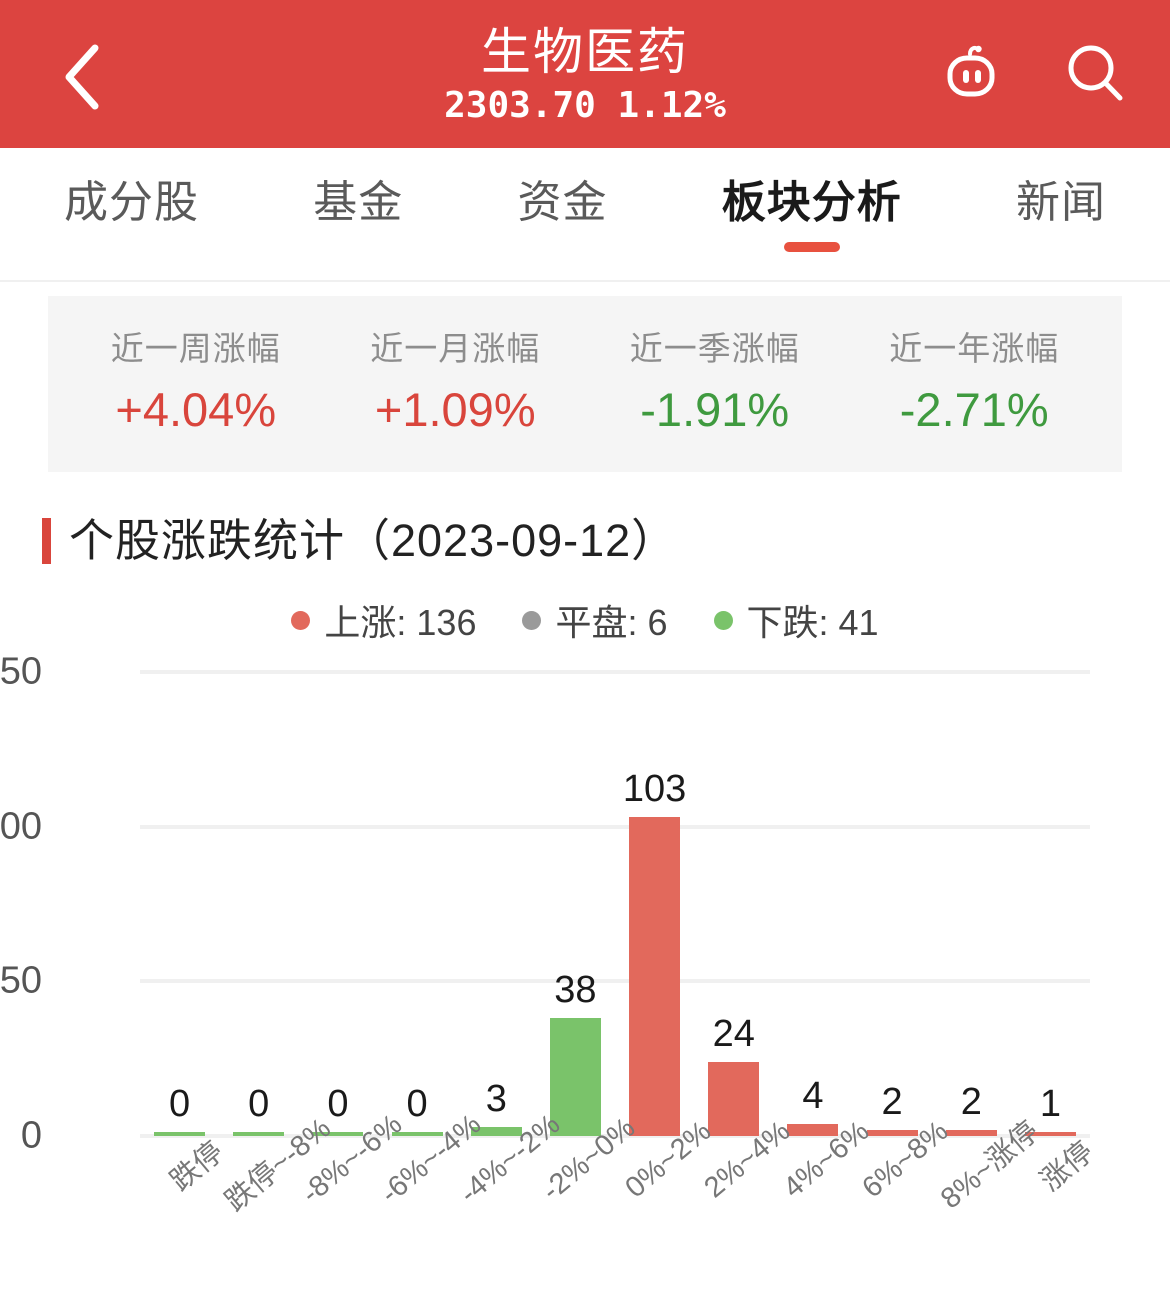 Image resolution: width=1170 pixels, height=1301 pixels. Describe the element at coordinates (195, 348) in the screenshot. I see `perf-label-week: 近一周涨幅` at that location.